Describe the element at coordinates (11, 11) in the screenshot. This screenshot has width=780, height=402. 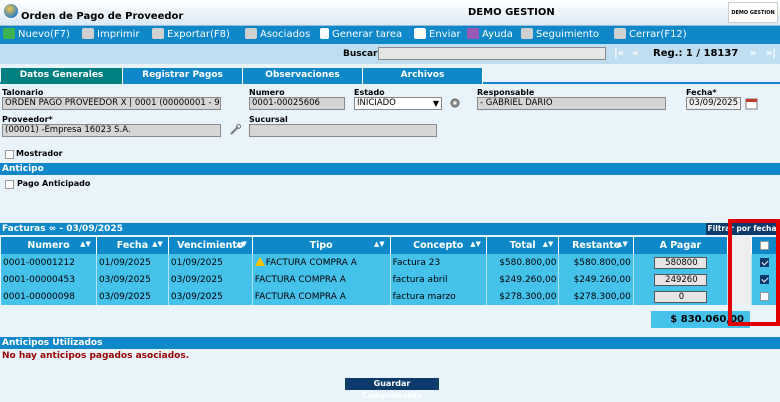
I see `app-logo-icon` at that location.